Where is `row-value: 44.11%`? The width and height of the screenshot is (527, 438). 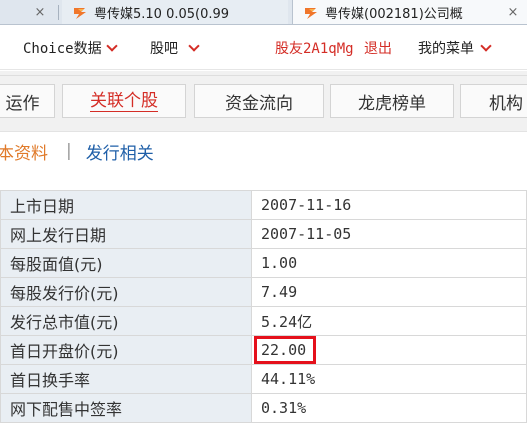 row-value: 44.11% is located at coordinates (389, 379).